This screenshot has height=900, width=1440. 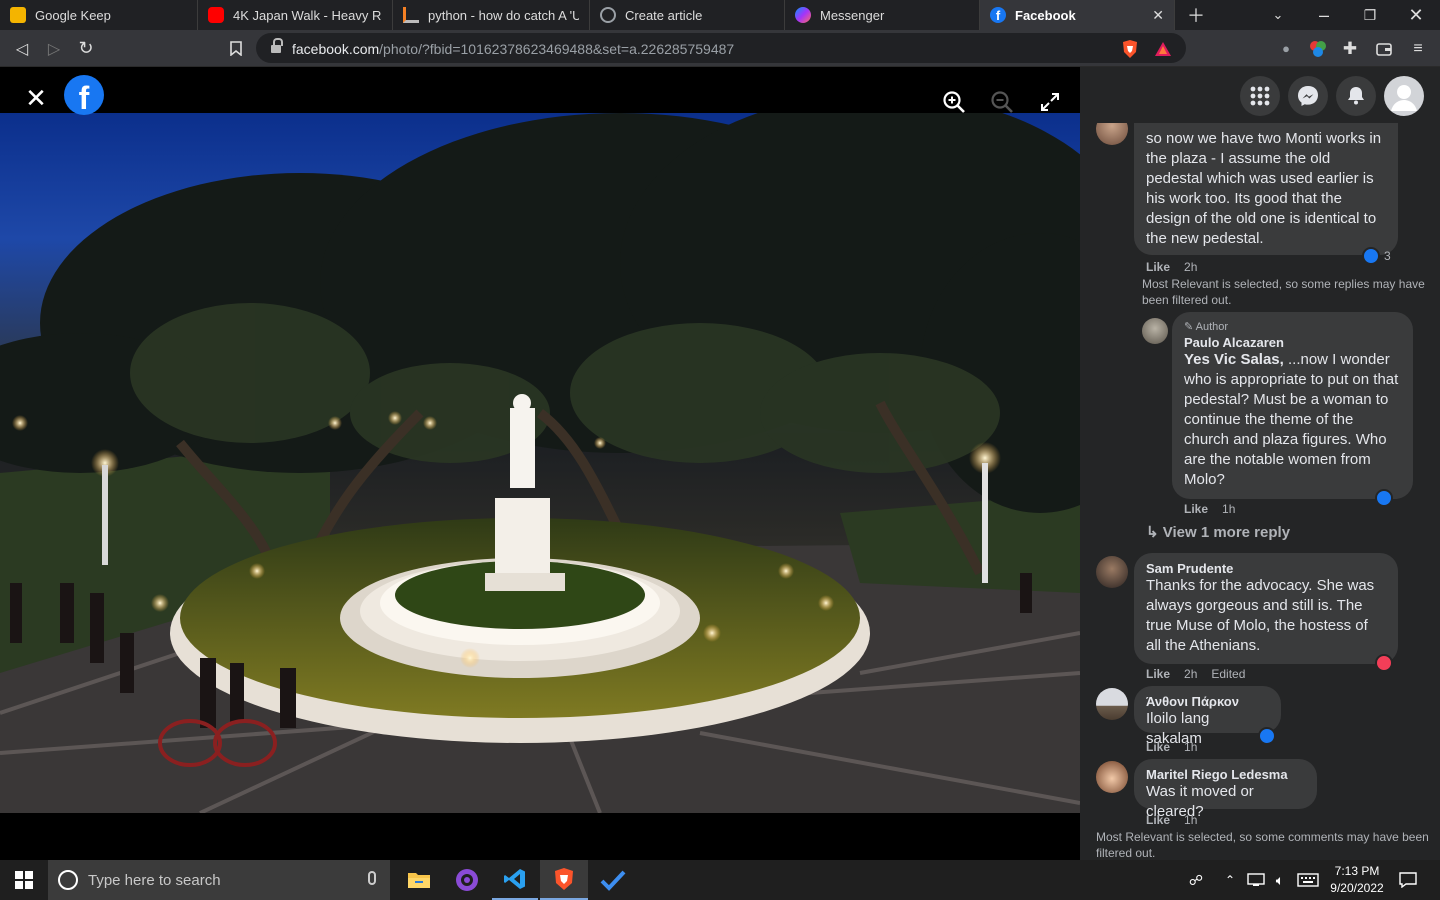 I want to click on lock-icon, so click(x=277, y=46).